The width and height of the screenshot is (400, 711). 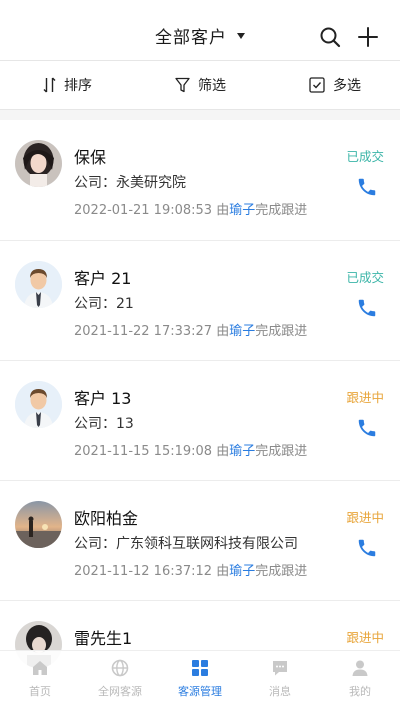 What do you see at coordinates (330, 37) in the screenshot?
I see `search-icon` at bounding box center [330, 37].